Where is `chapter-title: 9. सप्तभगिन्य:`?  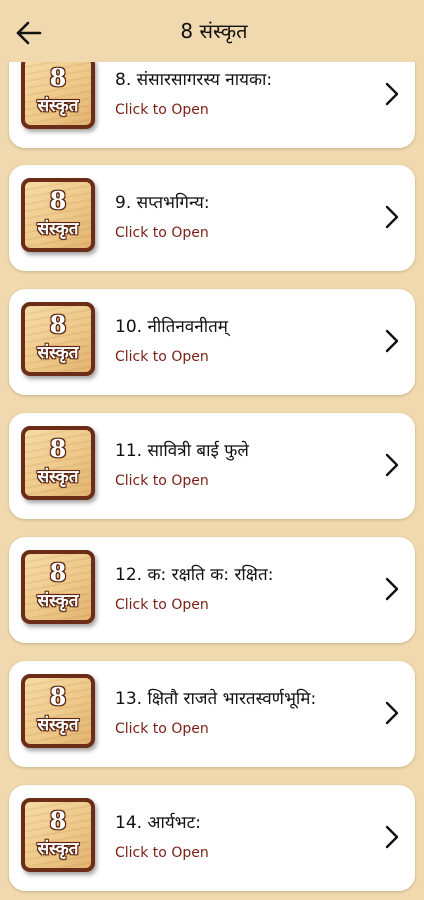
chapter-title: 9. सप्तभगिन्य: is located at coordinates (162, 203).